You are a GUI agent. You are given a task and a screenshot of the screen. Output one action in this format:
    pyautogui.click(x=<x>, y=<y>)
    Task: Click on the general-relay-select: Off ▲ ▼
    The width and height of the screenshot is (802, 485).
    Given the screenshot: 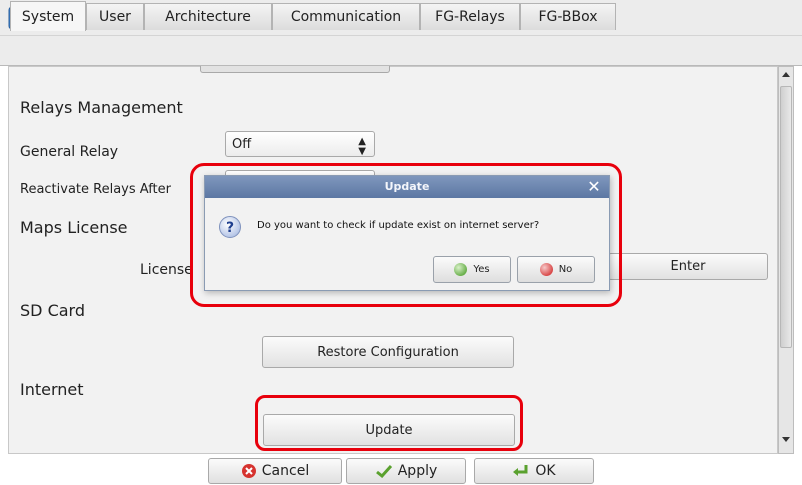 What is the action you would take?
    pyautogui.click(x=300, y=144)
    